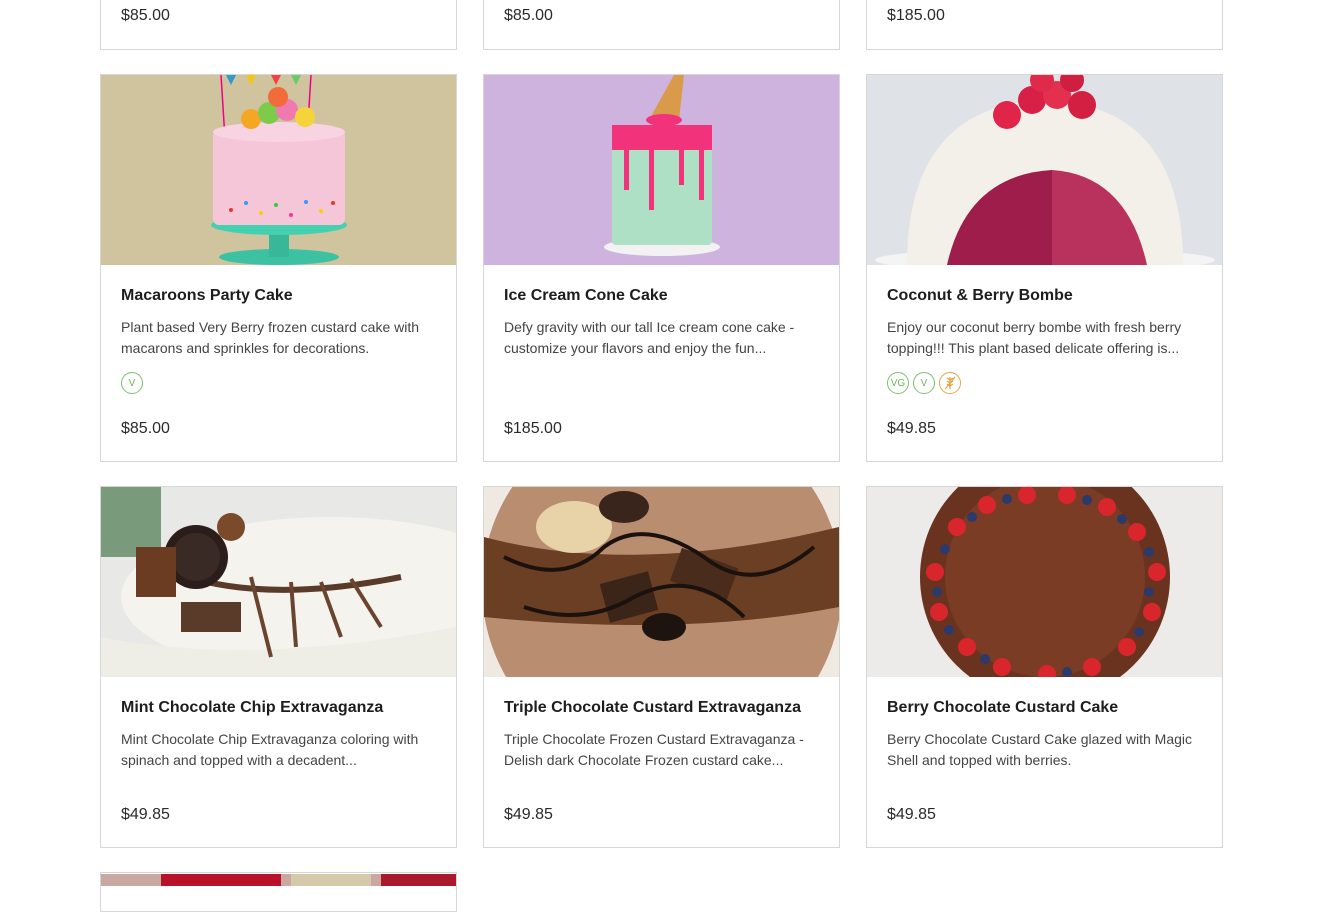 This screenshot has width=1325, height=912. What do you see at coordinates (278, 892) in the screenshot?
I see `product-card` at bounding box center [278, 892].